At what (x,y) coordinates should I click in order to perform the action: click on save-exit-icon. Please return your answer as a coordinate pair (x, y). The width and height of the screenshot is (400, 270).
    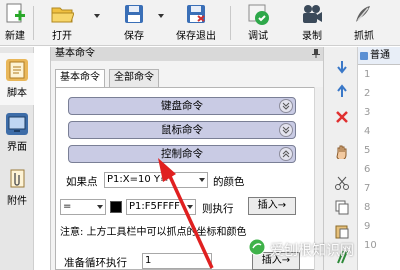
    Looking at the image, I should click on (196, 14).